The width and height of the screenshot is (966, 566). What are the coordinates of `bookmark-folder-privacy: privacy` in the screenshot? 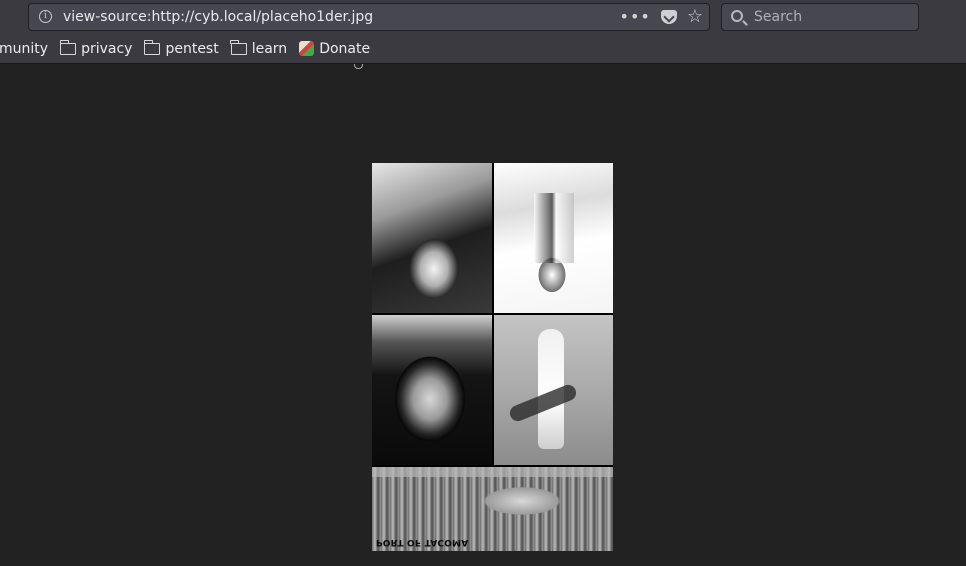 It's located at (96, 48).